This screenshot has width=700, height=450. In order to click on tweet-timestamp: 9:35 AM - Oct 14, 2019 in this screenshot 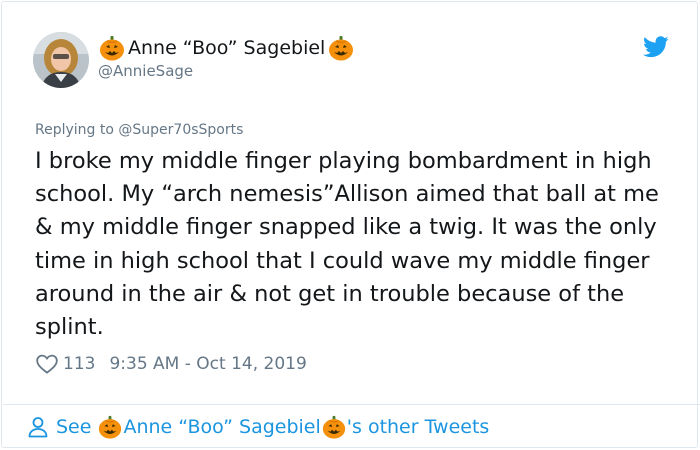, I will do `click(207, 364)`.